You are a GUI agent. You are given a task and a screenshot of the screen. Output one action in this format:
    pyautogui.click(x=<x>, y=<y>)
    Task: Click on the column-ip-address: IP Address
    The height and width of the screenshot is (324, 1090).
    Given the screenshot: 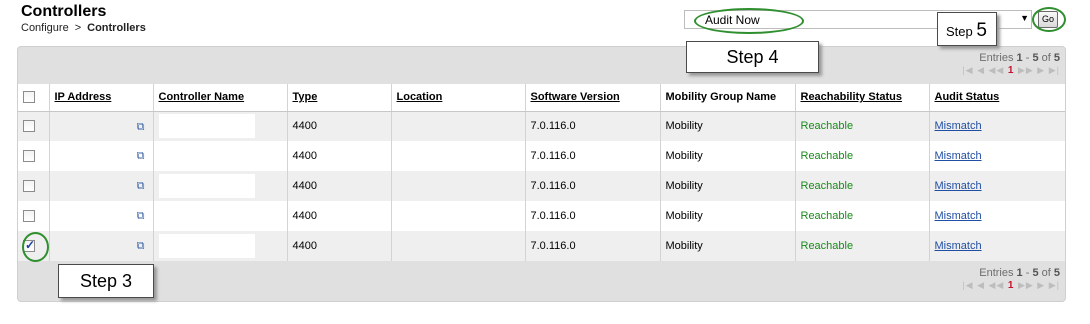 What is the action you would take?
    pyautogui.click(x=83, y=97)
    